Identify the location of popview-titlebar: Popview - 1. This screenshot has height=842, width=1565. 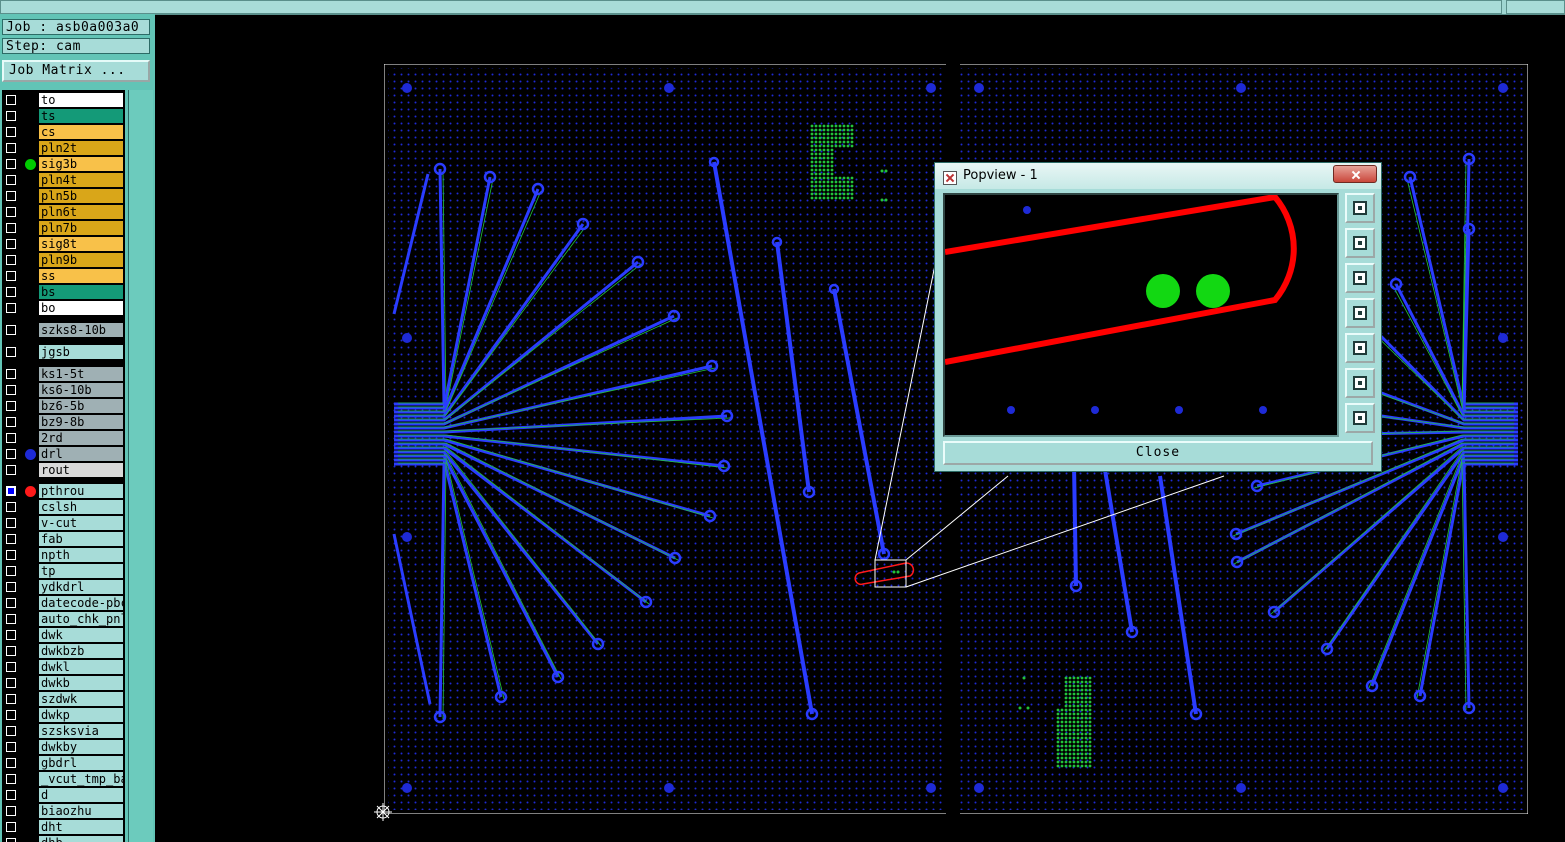
(1158, 176).